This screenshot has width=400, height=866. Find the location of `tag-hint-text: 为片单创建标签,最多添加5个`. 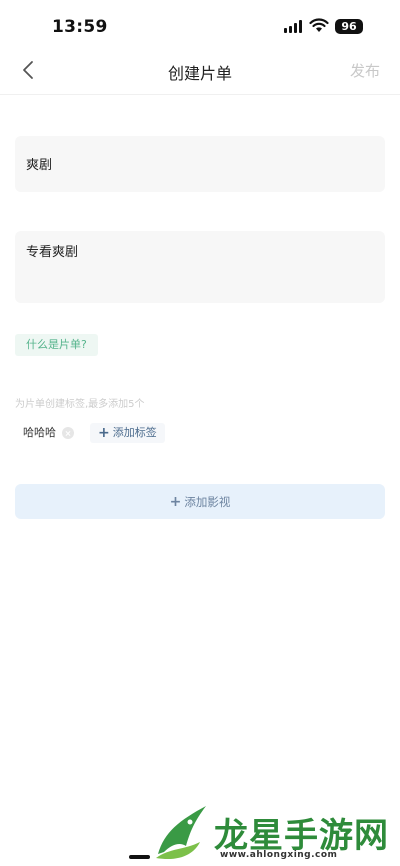

tag-hint-text: 为片单创建标签,最多添加5个 is located at coordinates (80, 404).